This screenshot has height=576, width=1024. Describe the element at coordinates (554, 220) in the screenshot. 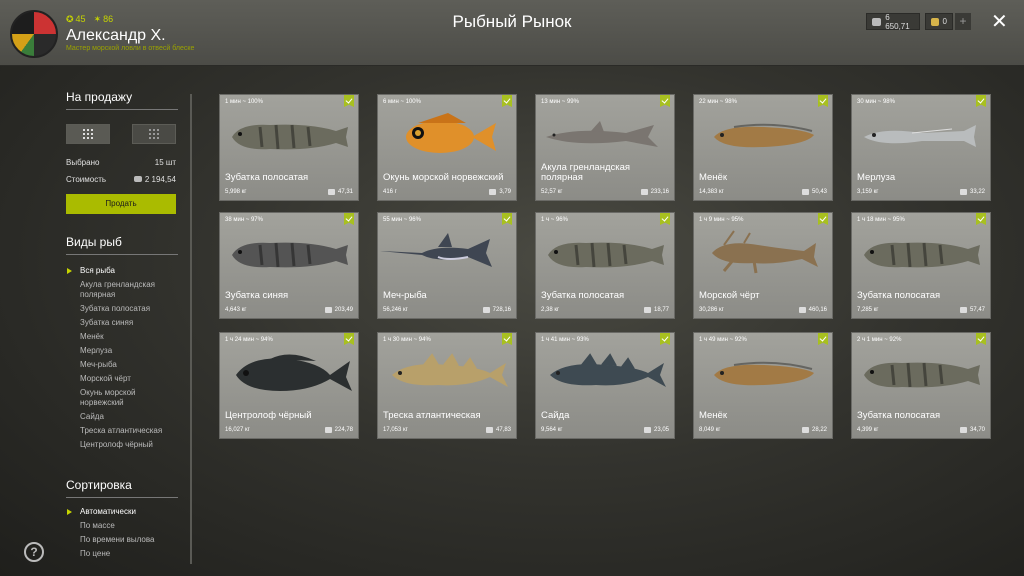

I see `catch-time-label: 1 ч ~ 96%` at that location.